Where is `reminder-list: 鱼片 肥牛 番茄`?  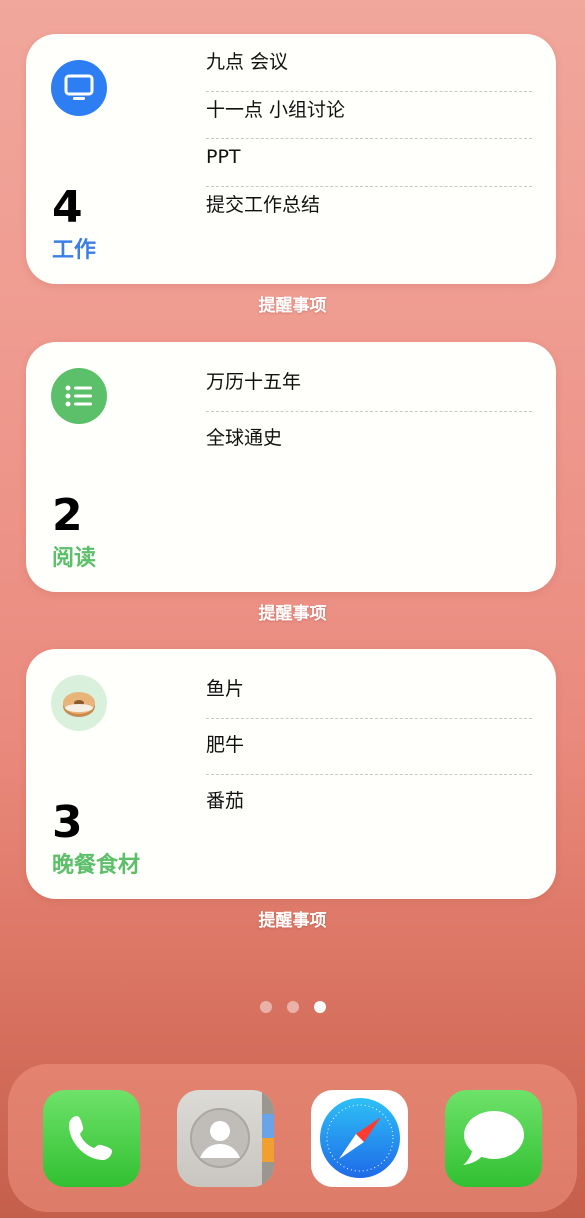
reminder-list: 鱼片 肥牛 番茄 is located at coordinates (369, 747).